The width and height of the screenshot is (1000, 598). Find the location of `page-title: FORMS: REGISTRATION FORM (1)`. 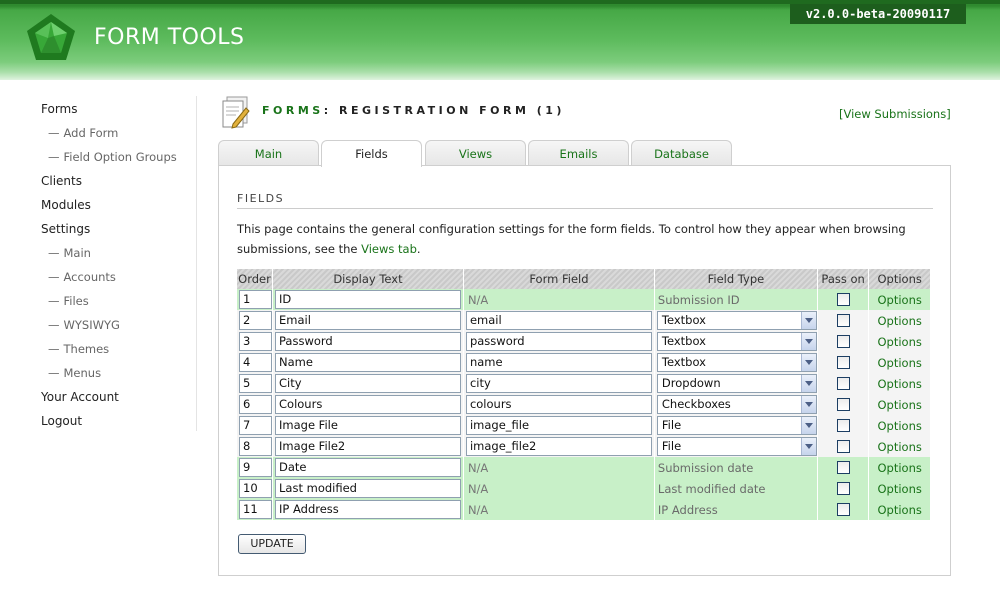

page-title: FORMS: REGISTRATION FORM (1) is located at coordinates (413, 110).